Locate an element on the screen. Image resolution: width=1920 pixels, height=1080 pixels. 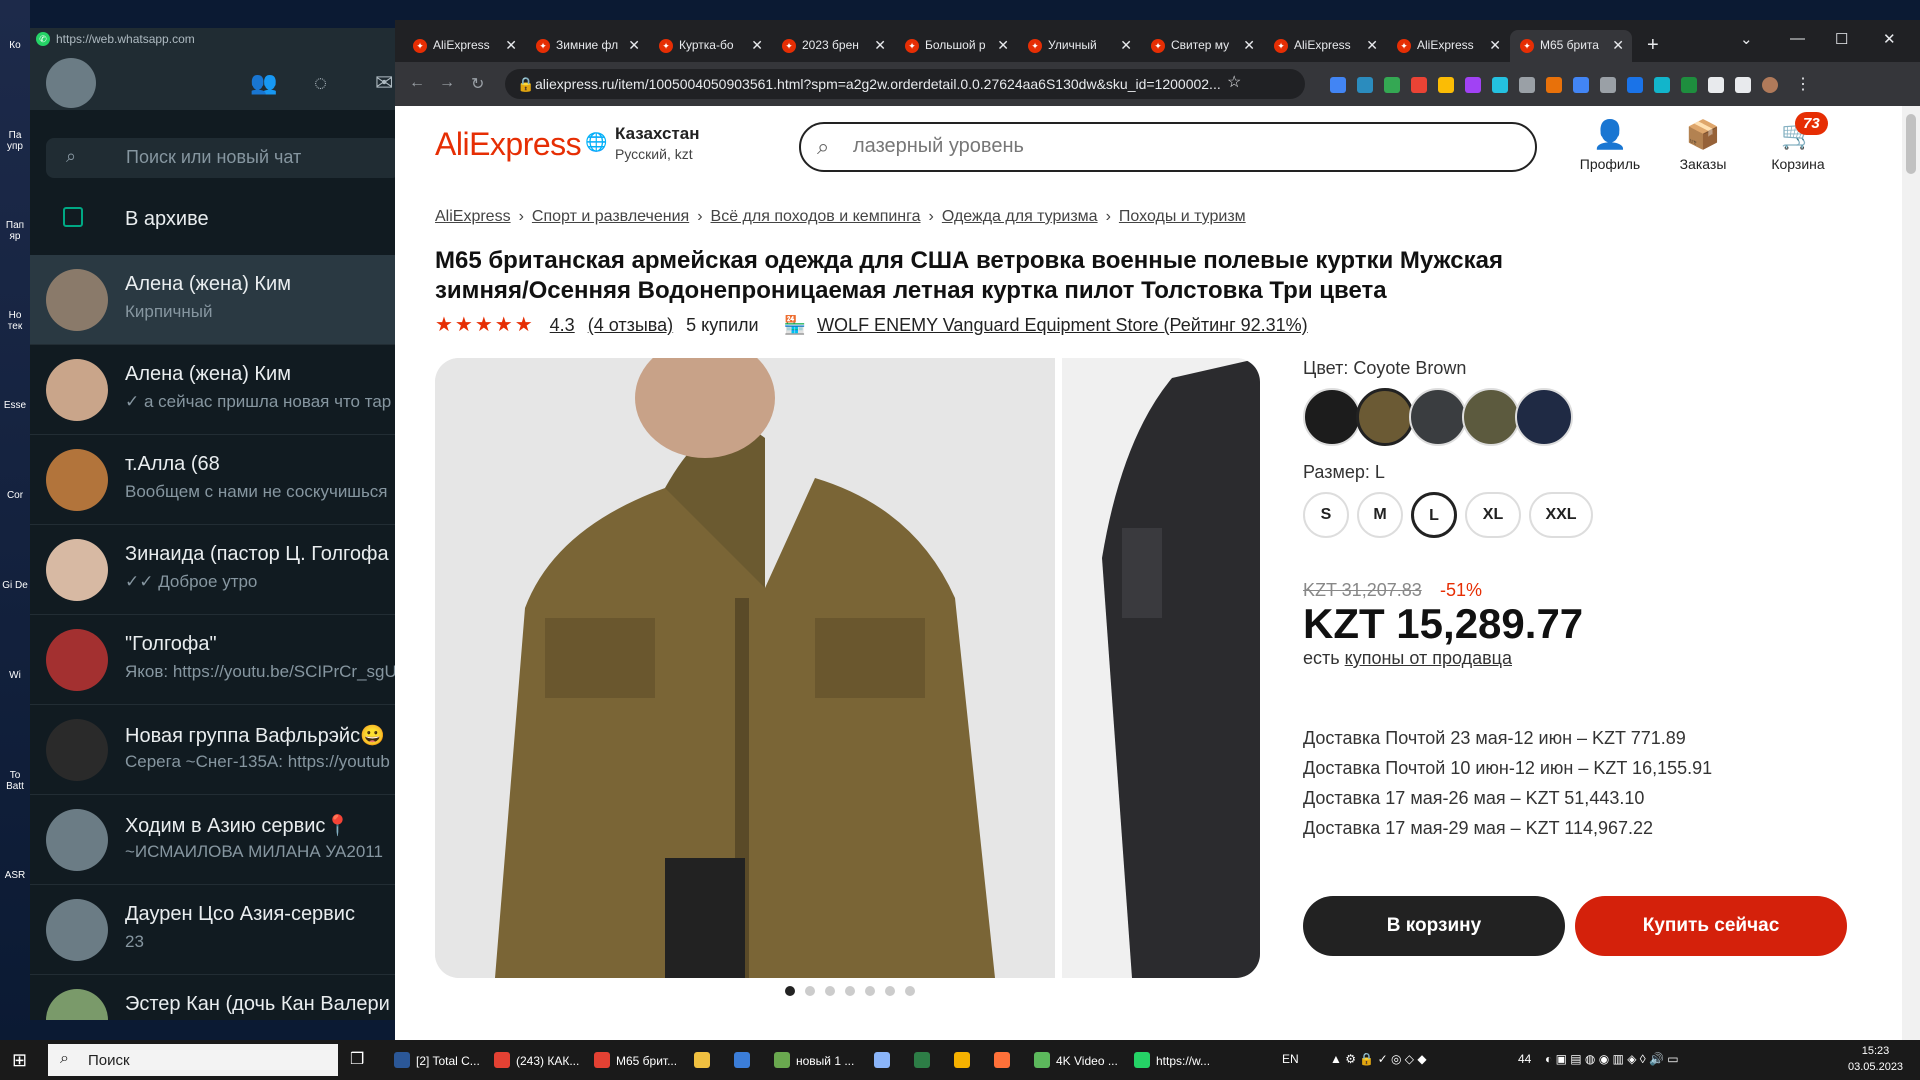
chat-list-item: Даурен Цсо Азия-сервис 23 is located at coordinates (215, 930).